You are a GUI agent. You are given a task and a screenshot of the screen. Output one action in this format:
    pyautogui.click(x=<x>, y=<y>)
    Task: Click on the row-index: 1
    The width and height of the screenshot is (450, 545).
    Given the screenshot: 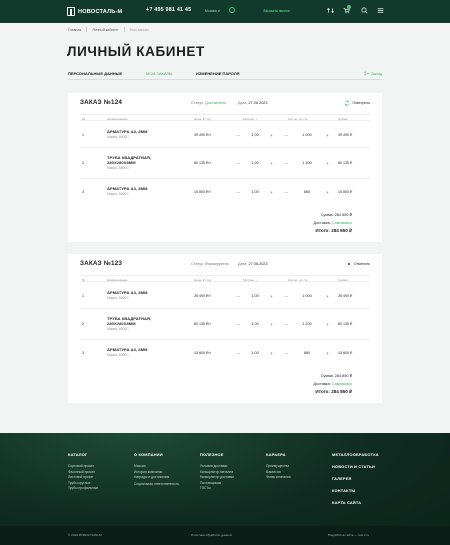 What is the action you would take?
    pyautogui.click(x=83, y=135)
    